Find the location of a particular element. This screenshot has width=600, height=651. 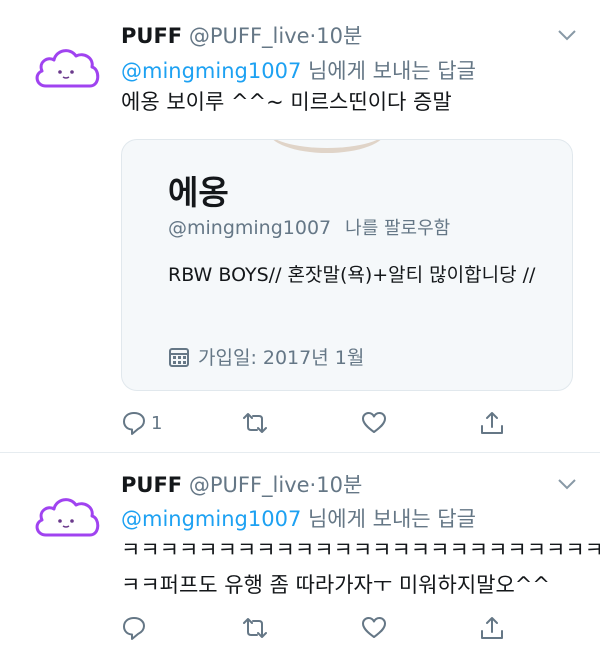

reply-count: 1 is located at coordinates (157, 423).